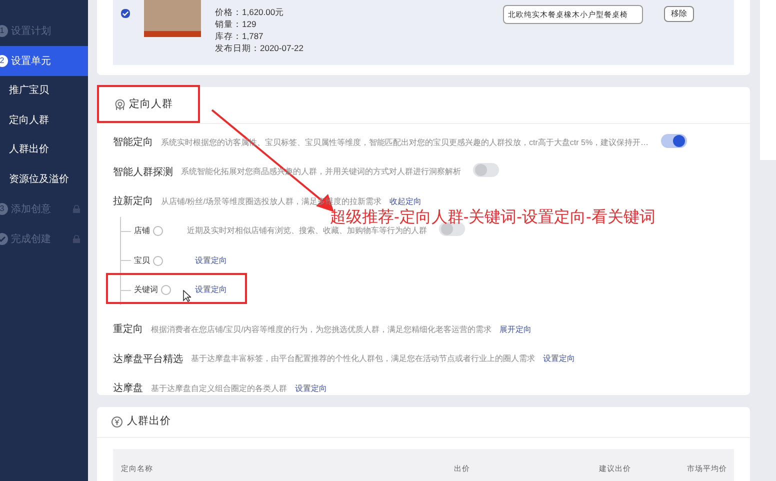 The width and height of the screenshot is (776, 481). What do you see at coordinates (143, 173) in the screenshot?
I see `row-label: 智能人群探测` at bounding box center [143, 173].